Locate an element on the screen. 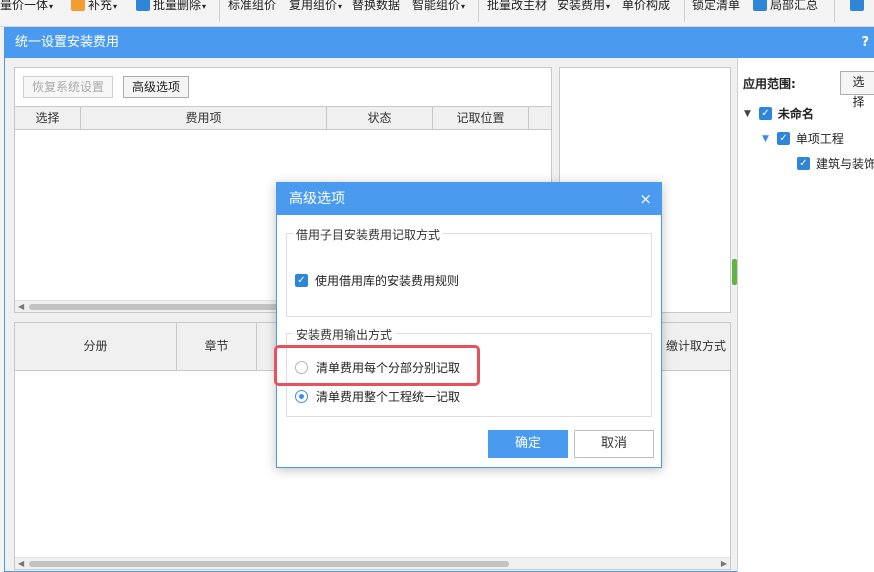 The height and width of the screenshot is (572, 874). ribbon-smart-pricing-button: 智能组价▾ is located at coordinates (438, 7).